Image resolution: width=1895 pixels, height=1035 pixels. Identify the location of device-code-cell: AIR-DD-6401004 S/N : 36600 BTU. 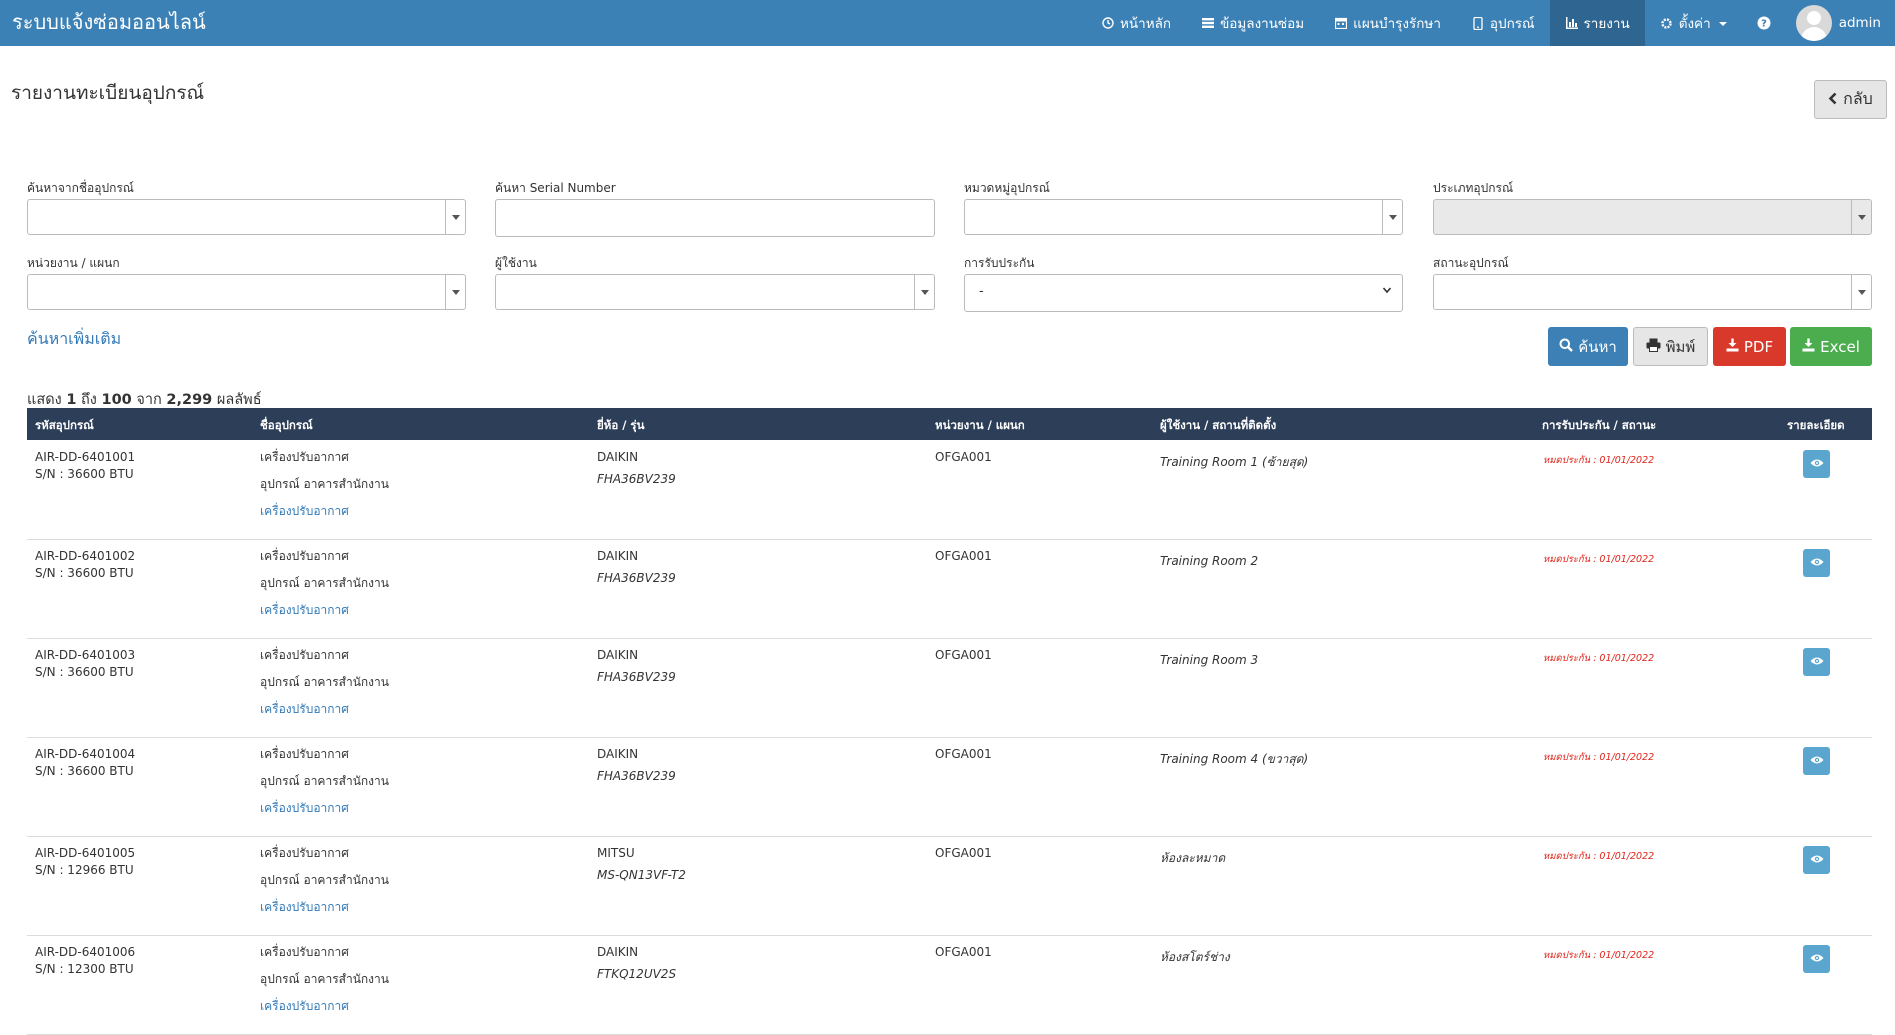
(85, 763).